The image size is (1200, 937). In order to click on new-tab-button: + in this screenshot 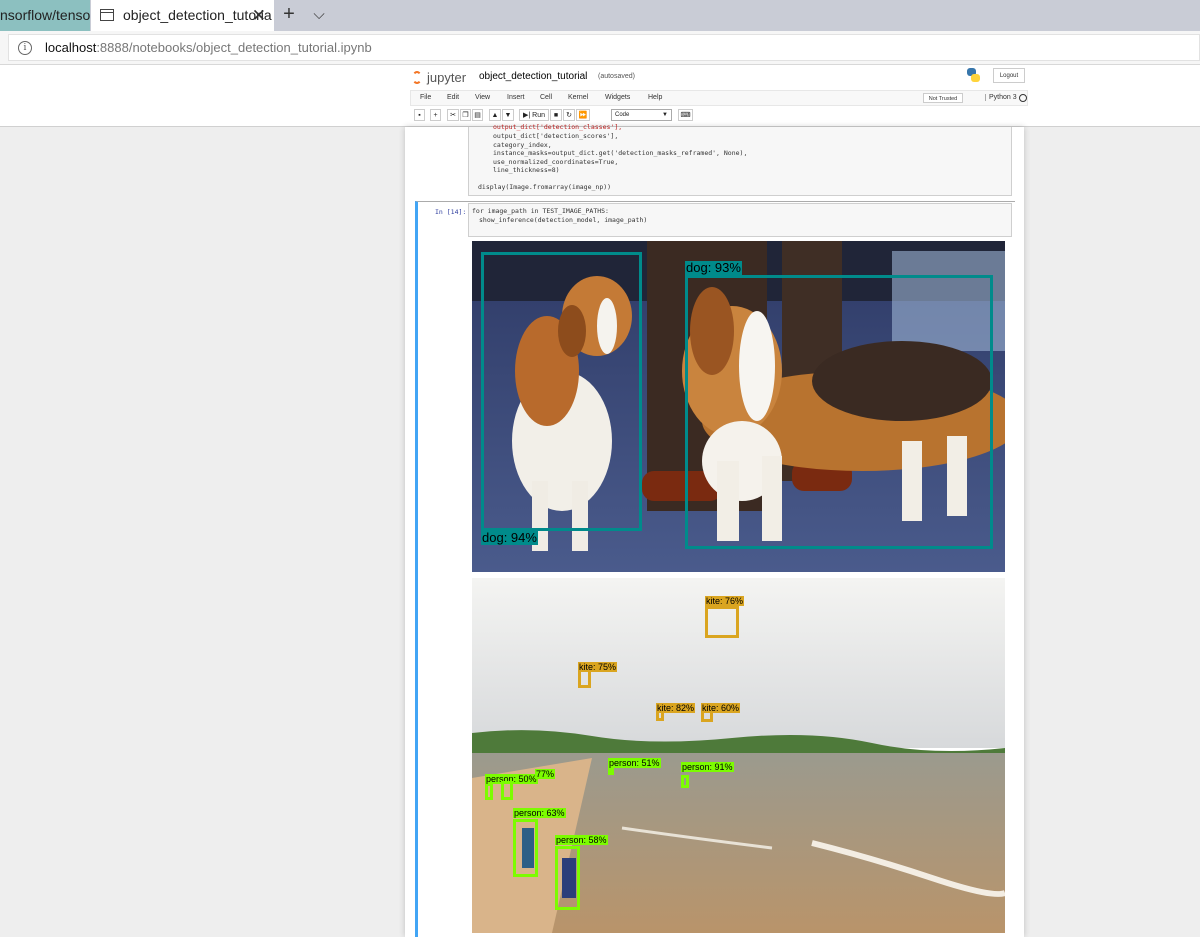, I will do `click(289, 15)`.